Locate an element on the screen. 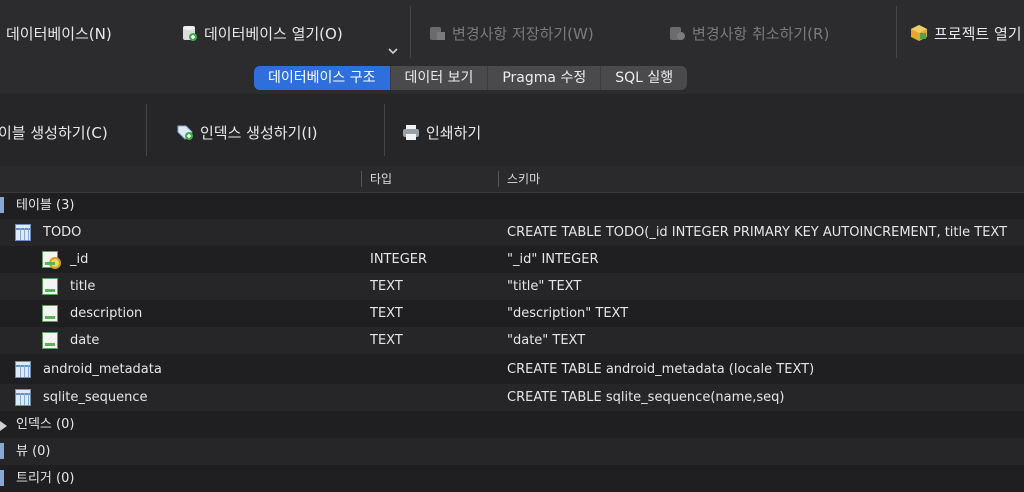  tree-row-field: description TEXT "description" TEXT is located at coordinates (512, 313).